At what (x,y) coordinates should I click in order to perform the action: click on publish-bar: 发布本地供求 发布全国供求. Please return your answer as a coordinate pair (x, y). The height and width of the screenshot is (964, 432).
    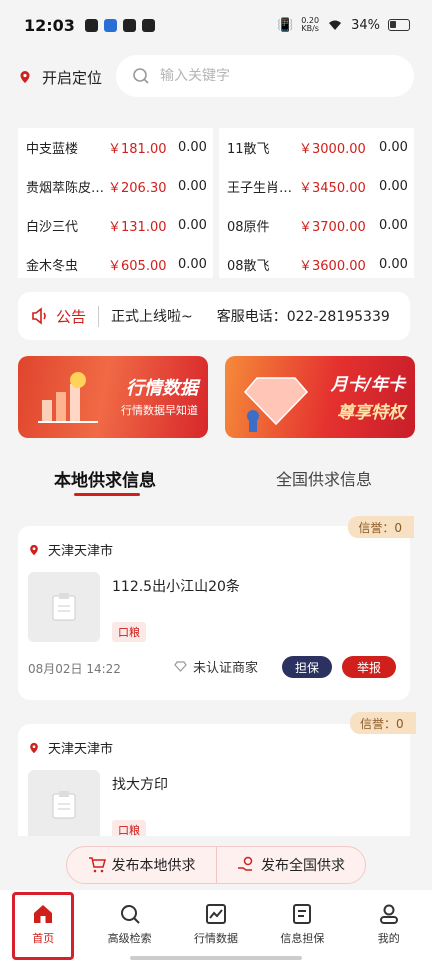
    Looking at the image, I should click on (216, 865).